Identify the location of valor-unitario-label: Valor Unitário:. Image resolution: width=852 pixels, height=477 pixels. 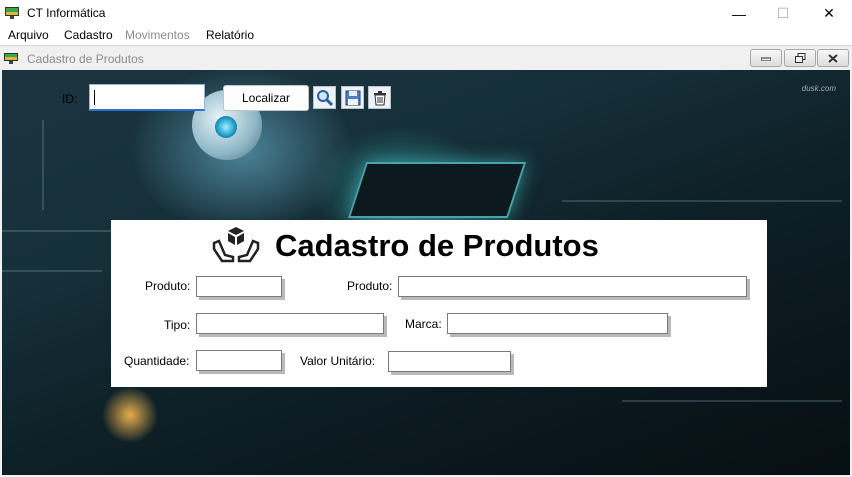
(338, 361).